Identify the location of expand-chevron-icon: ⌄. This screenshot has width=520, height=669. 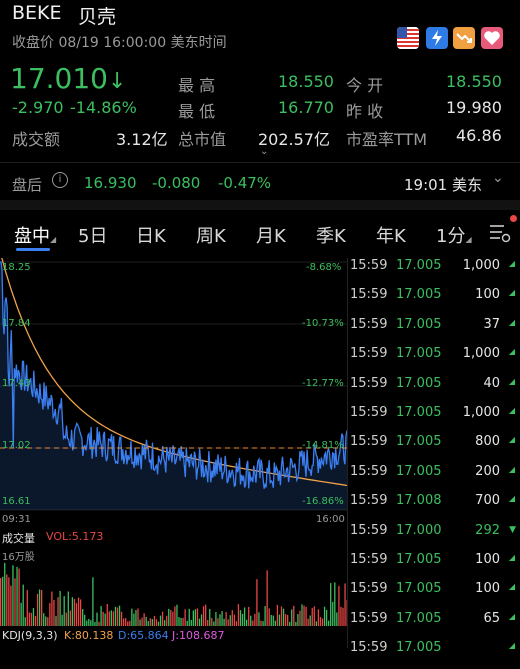
(264, 151).